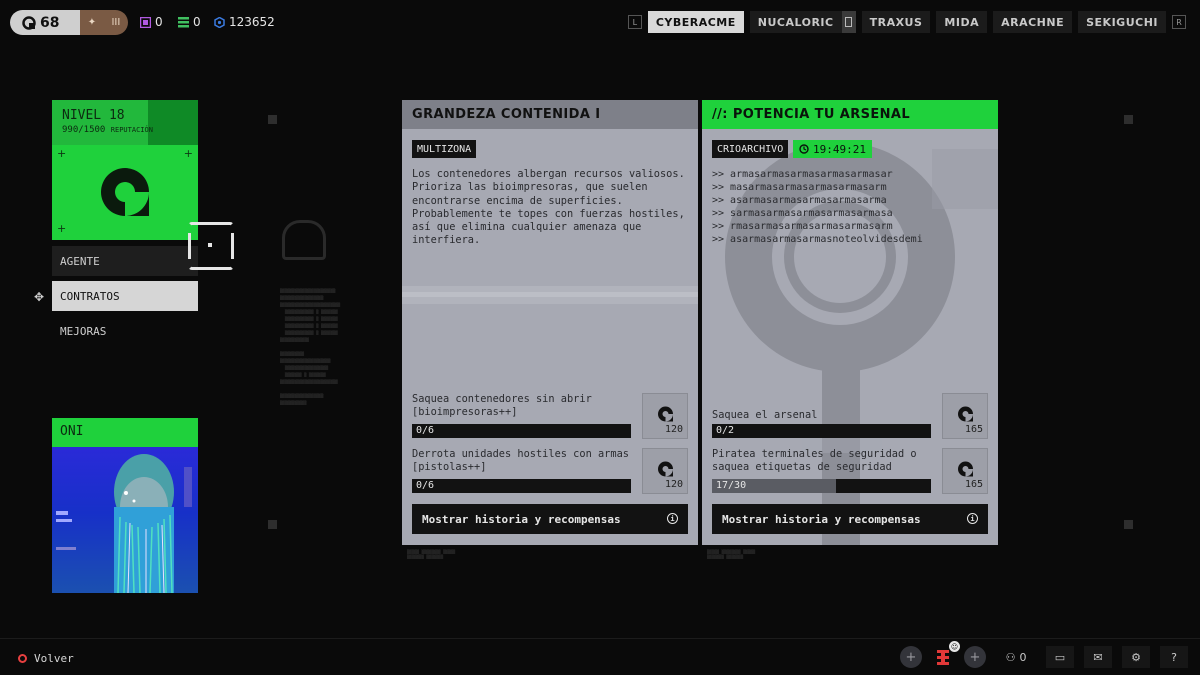 The height and width of the screenshot is (675, 1200). I want to click on player-level: 68, so click(50, 22).